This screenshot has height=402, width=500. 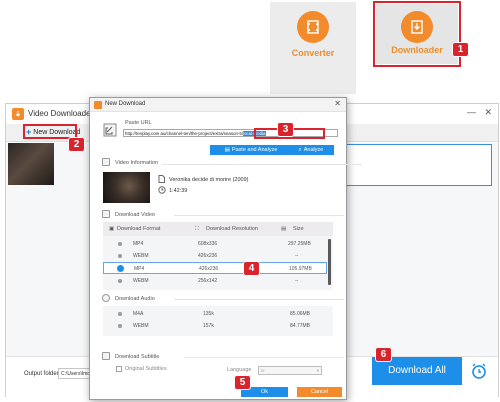 I want to click on audio-format-row: M4A 135k 85.06MB, so click(x=215, y=314).